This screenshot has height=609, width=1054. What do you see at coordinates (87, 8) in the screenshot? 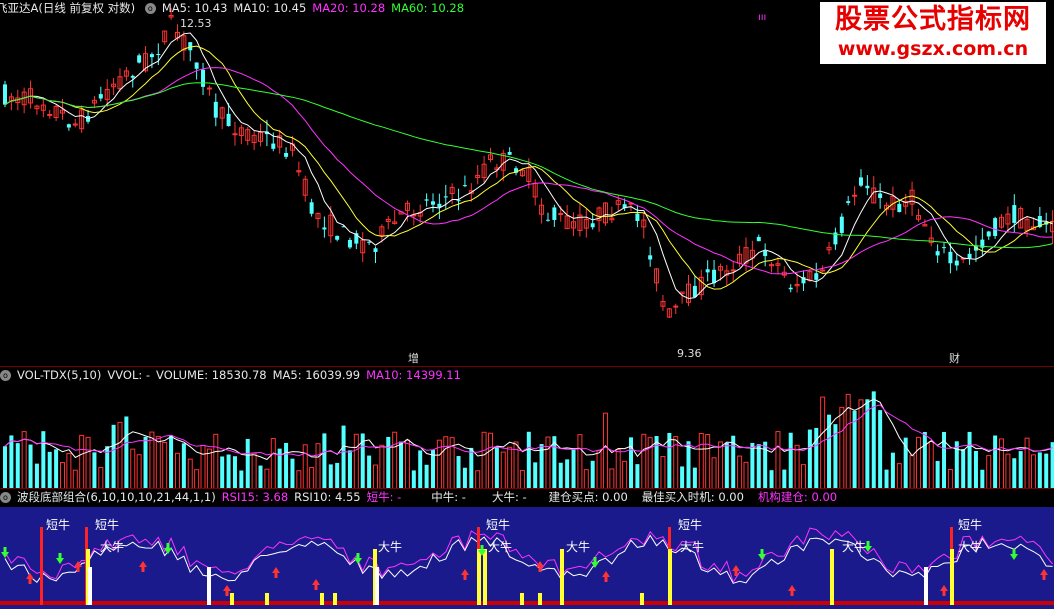
I see `period-info: (日线 前复权 对数)` at bounding box center [87, 8].